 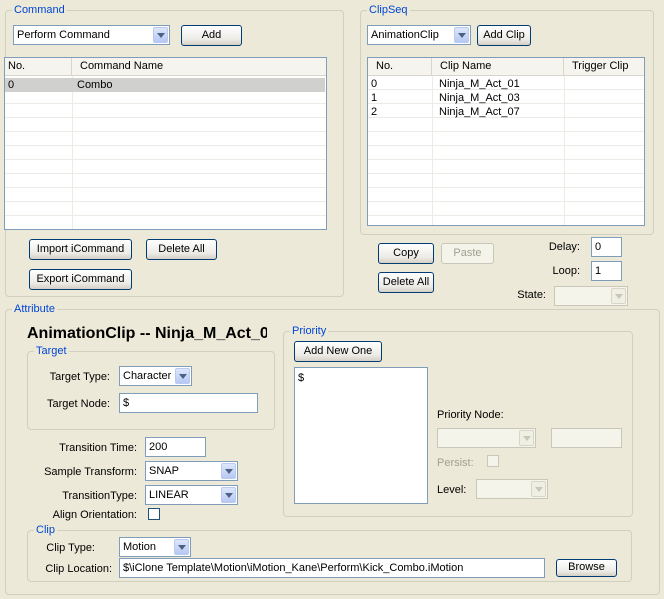 I want to click on clip-header-name: Clip Name, so click(x=498, y=66).